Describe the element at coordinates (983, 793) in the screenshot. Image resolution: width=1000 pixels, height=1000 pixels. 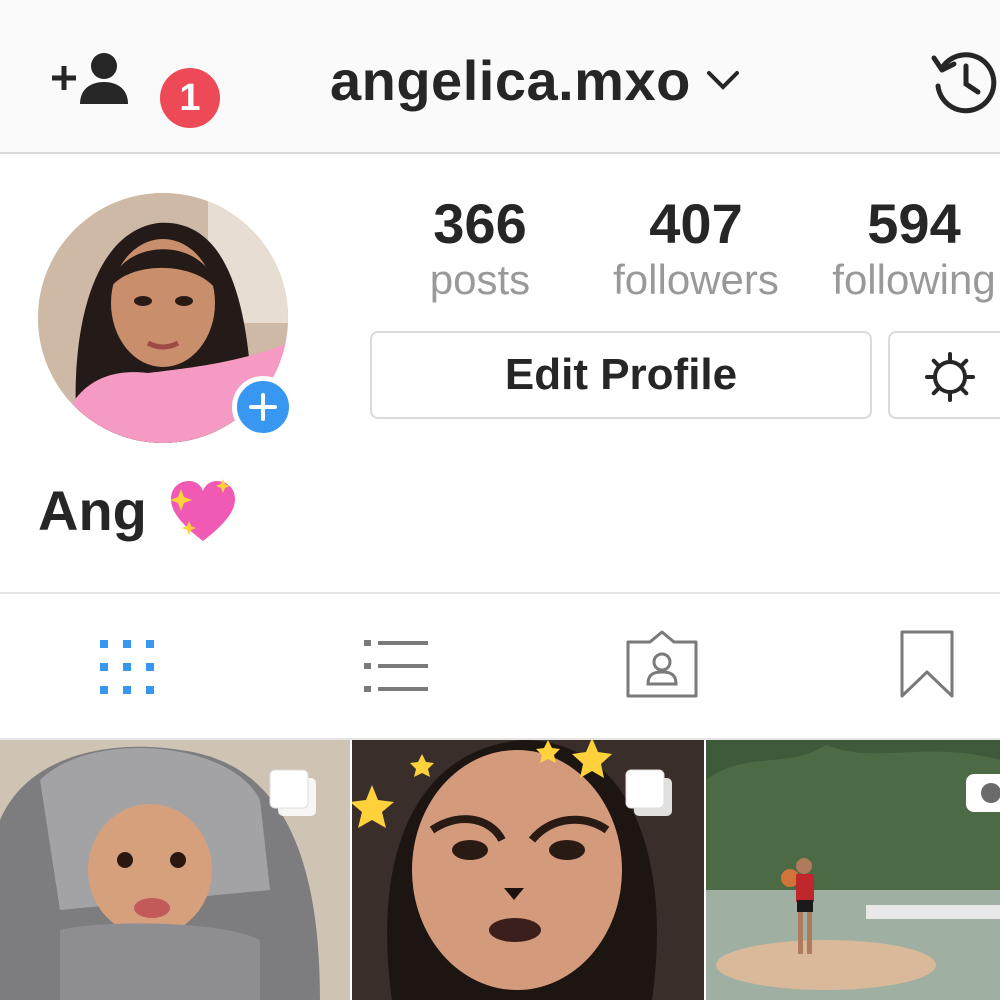
I see `video-camera-icon` at that location.